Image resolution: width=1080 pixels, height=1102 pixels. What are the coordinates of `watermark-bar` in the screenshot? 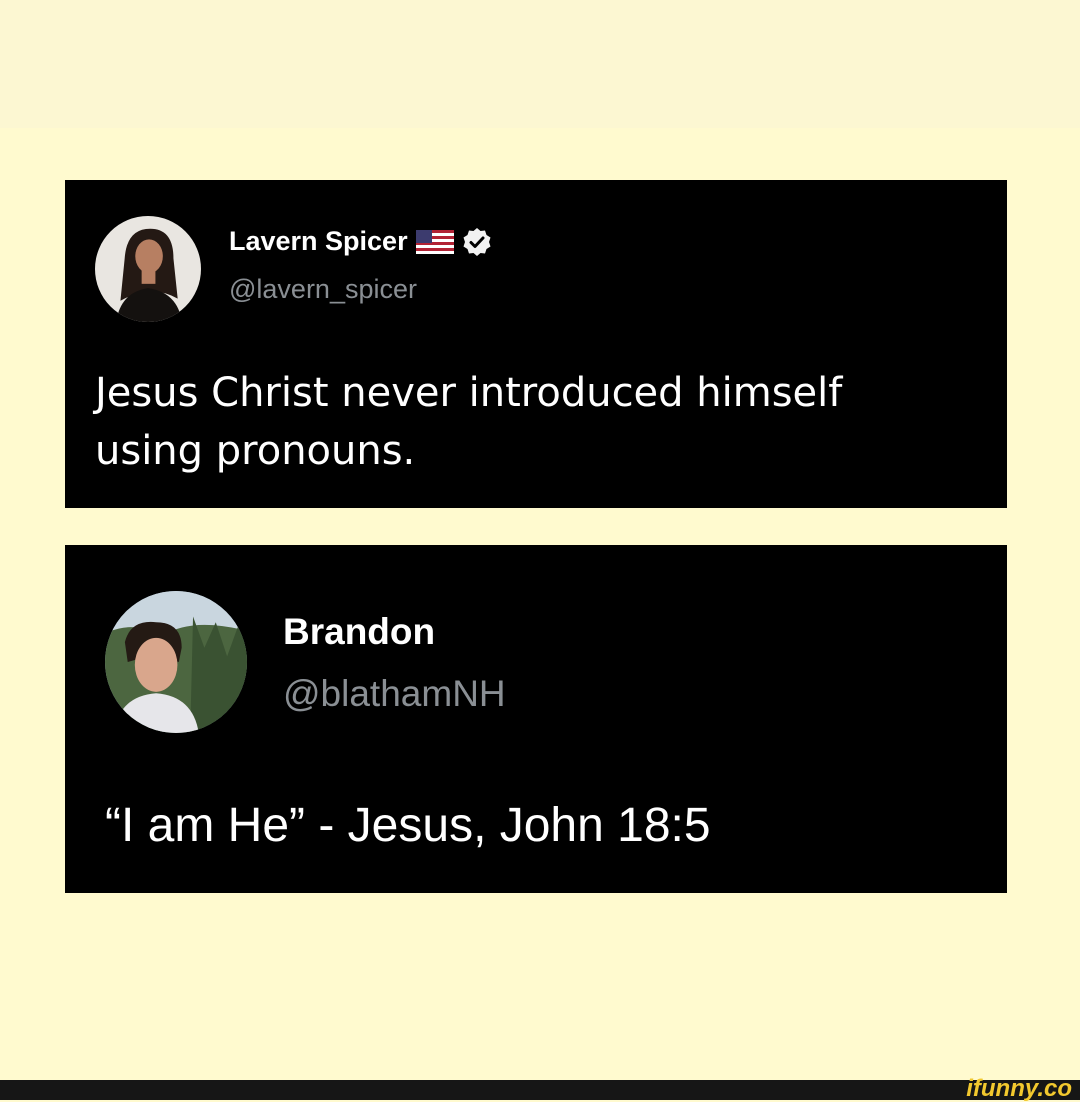 It's located at (540, 1090).